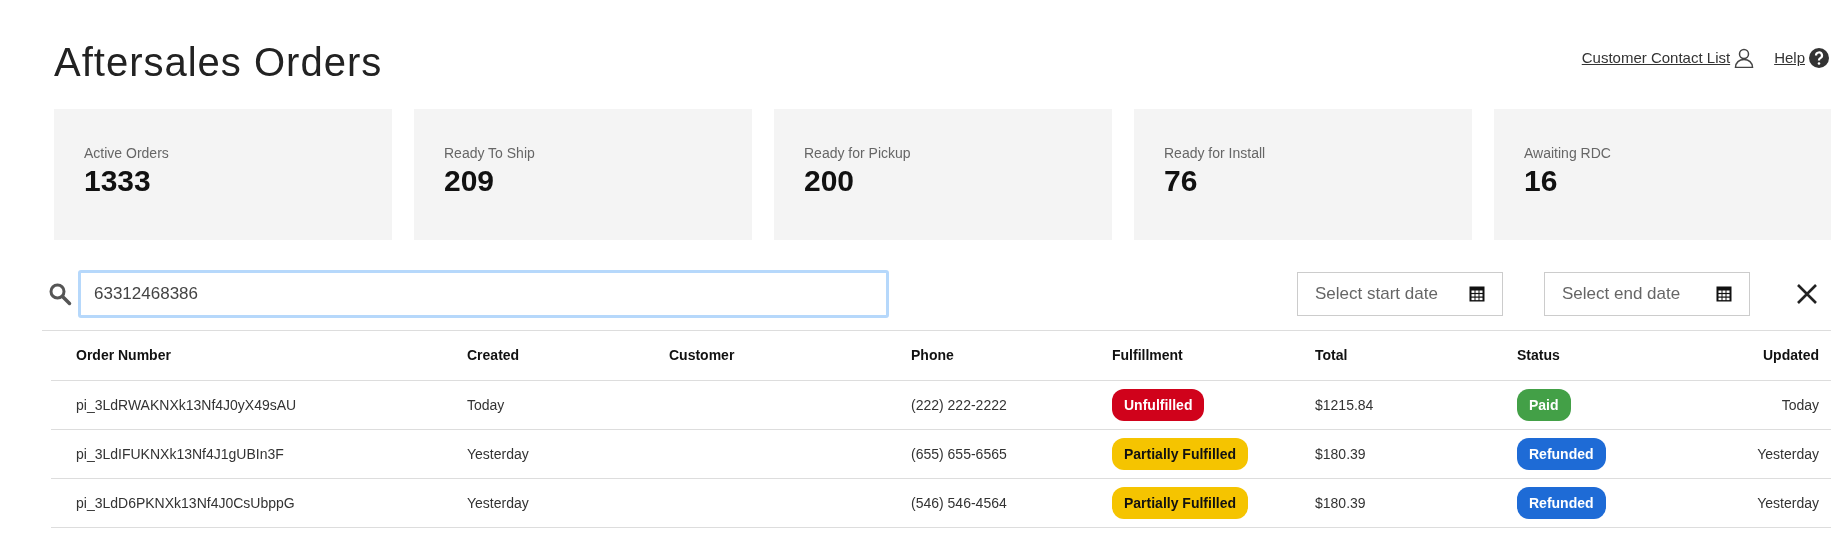  What do you see at coordinates (1345, 405) in the screenshot?
I see `table-cell-text: $1215.84` at bounding box center [1345, 405].